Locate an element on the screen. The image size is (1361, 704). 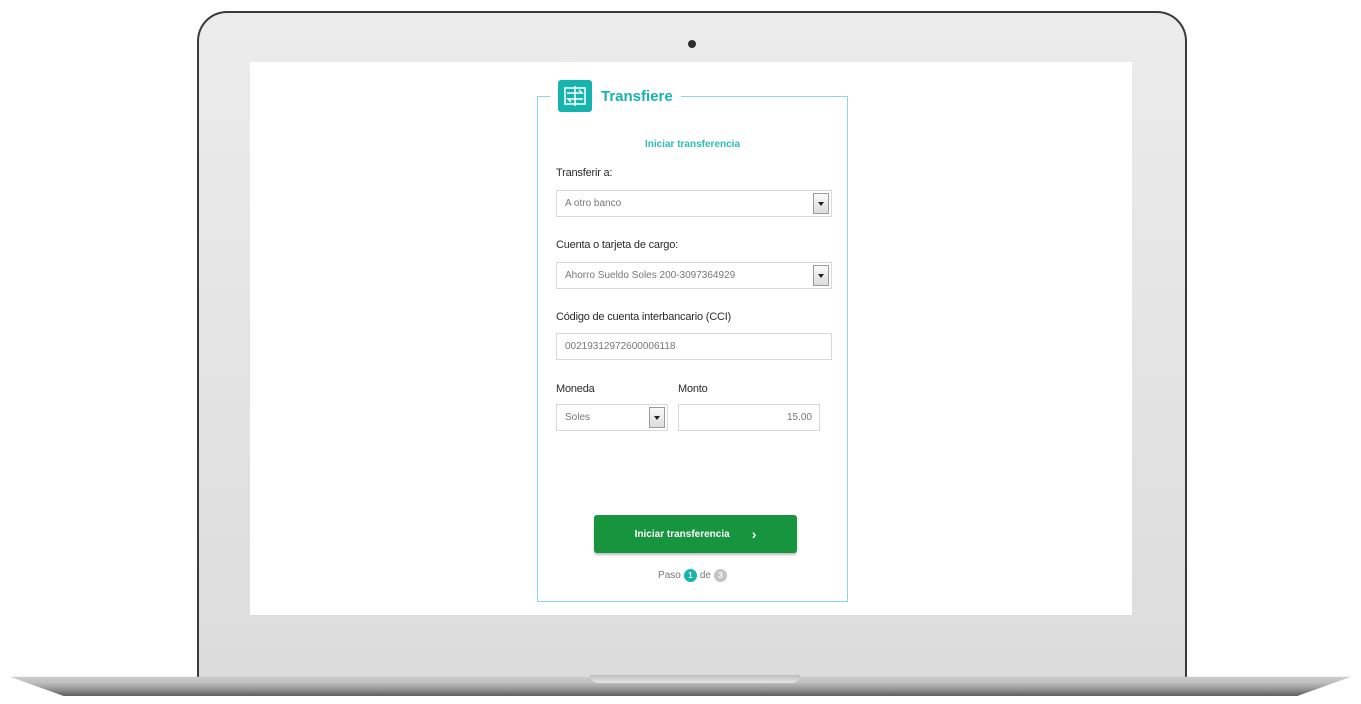
amount-input: 15.00 is located at coordinates (749, 417).